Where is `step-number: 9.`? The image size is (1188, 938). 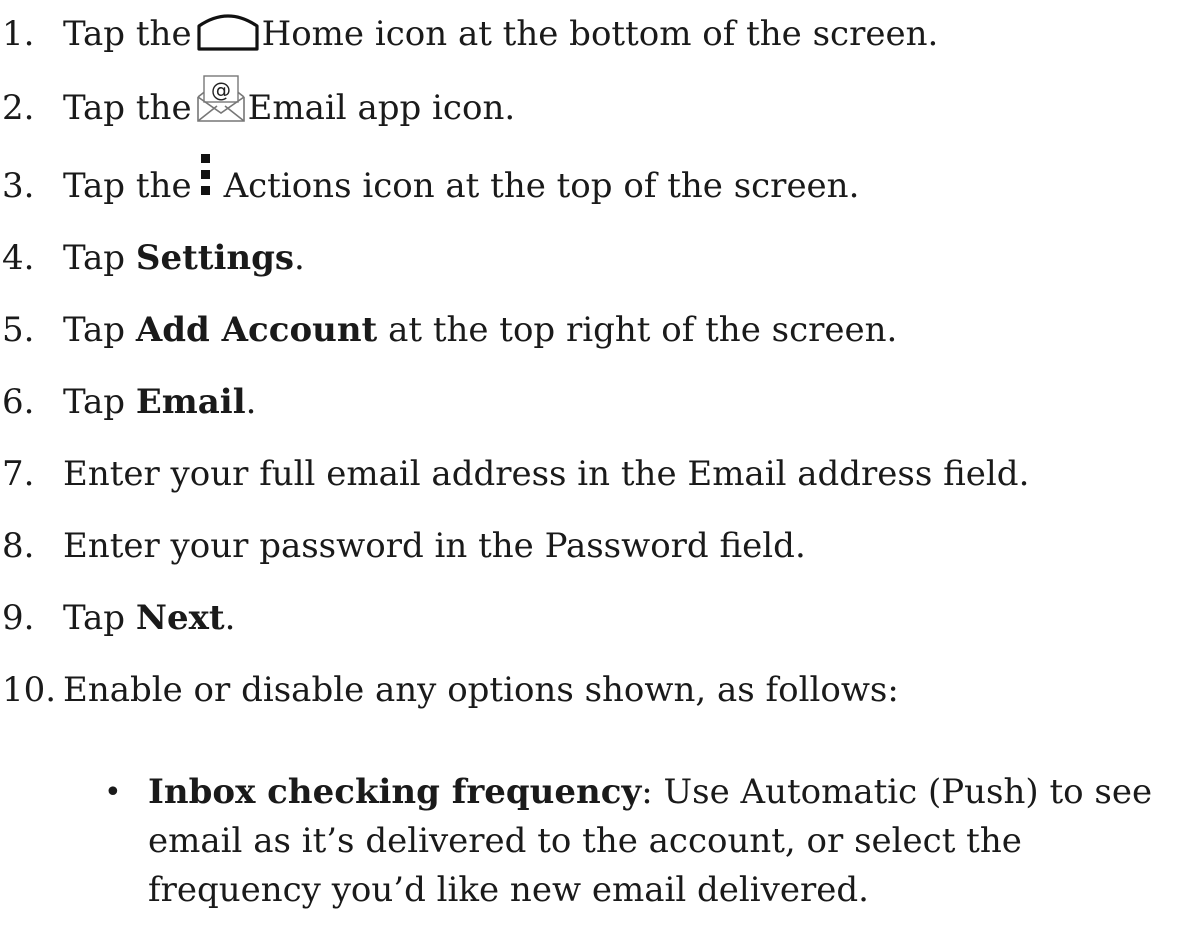 step-number: 9. is located at coordinates (18, 618).